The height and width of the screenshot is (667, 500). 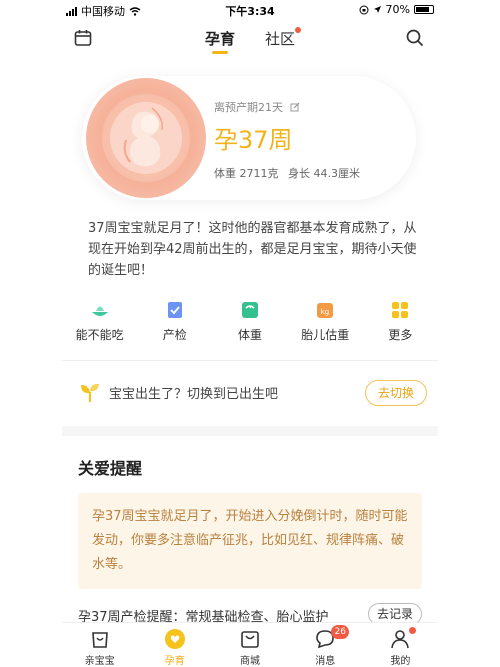 What do you see at coordinates (400, 335) in the screenshot?
I see `tool-label: 更多` at bounding box center [400, 335].